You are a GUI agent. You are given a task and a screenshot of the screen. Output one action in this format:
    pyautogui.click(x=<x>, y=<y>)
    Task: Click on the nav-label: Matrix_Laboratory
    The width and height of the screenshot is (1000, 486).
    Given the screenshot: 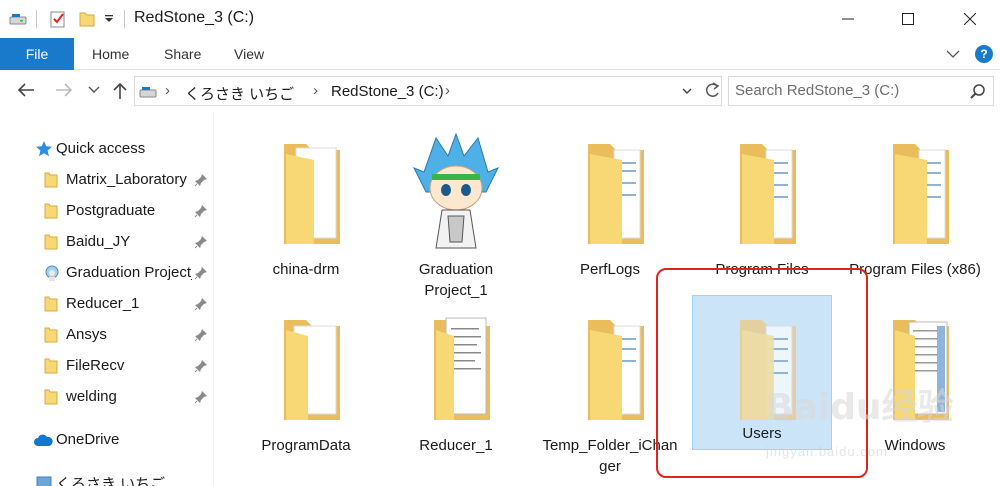 What is the action you would take?
    pyautogui.click(x=126, y=179)
    